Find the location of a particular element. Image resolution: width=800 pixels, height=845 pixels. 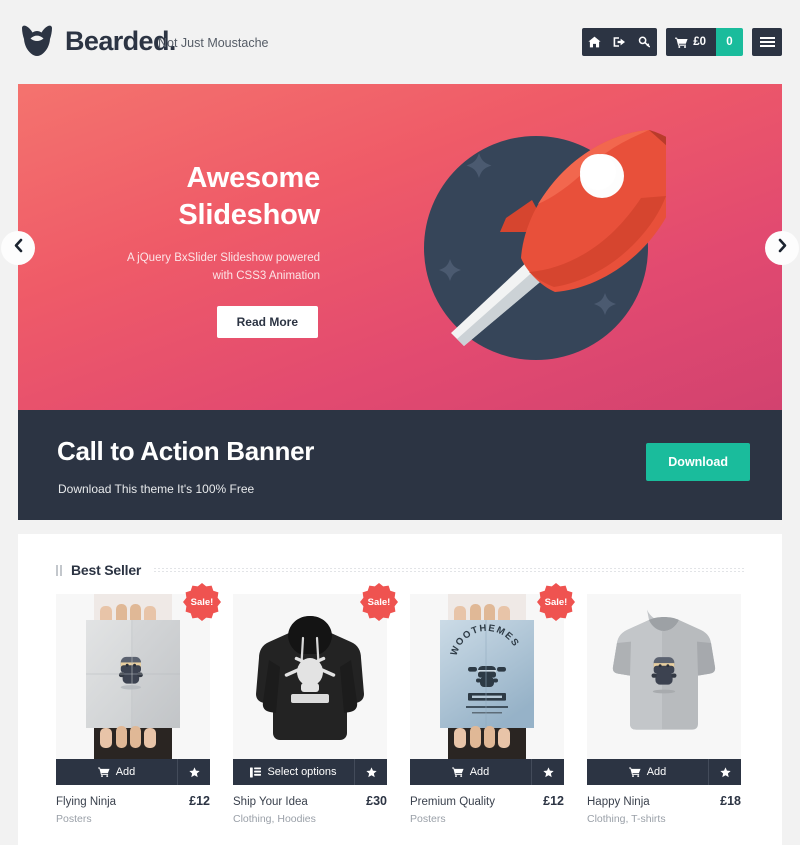

section-bars-icon is located at coordinates (59, 570).